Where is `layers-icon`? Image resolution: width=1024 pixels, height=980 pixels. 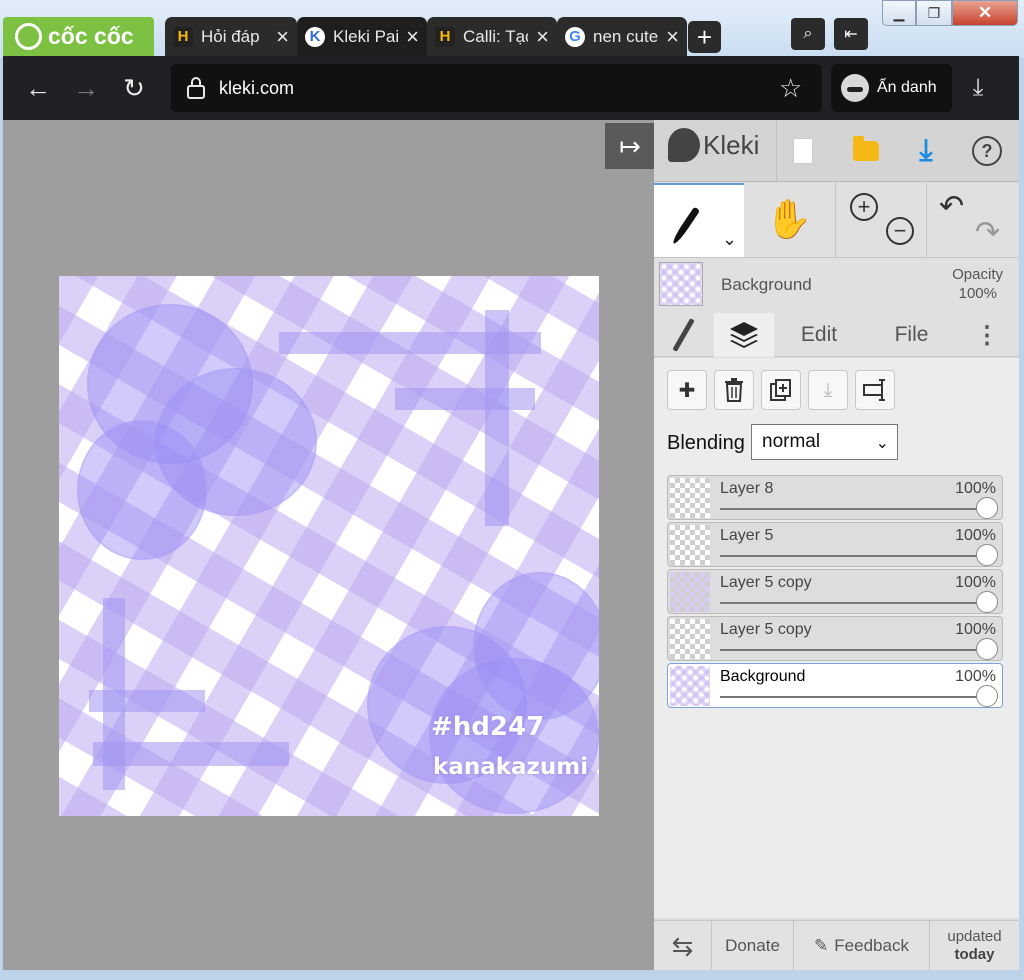
layers-icon is located at coordinates (744, 335).